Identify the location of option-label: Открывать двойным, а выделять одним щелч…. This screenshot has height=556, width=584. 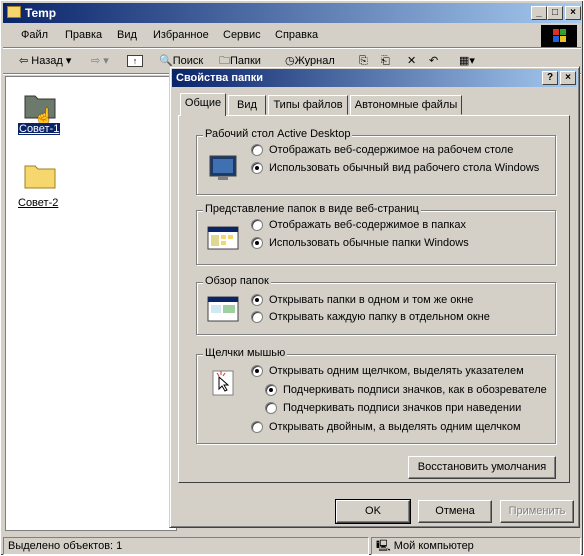
(395, 427).